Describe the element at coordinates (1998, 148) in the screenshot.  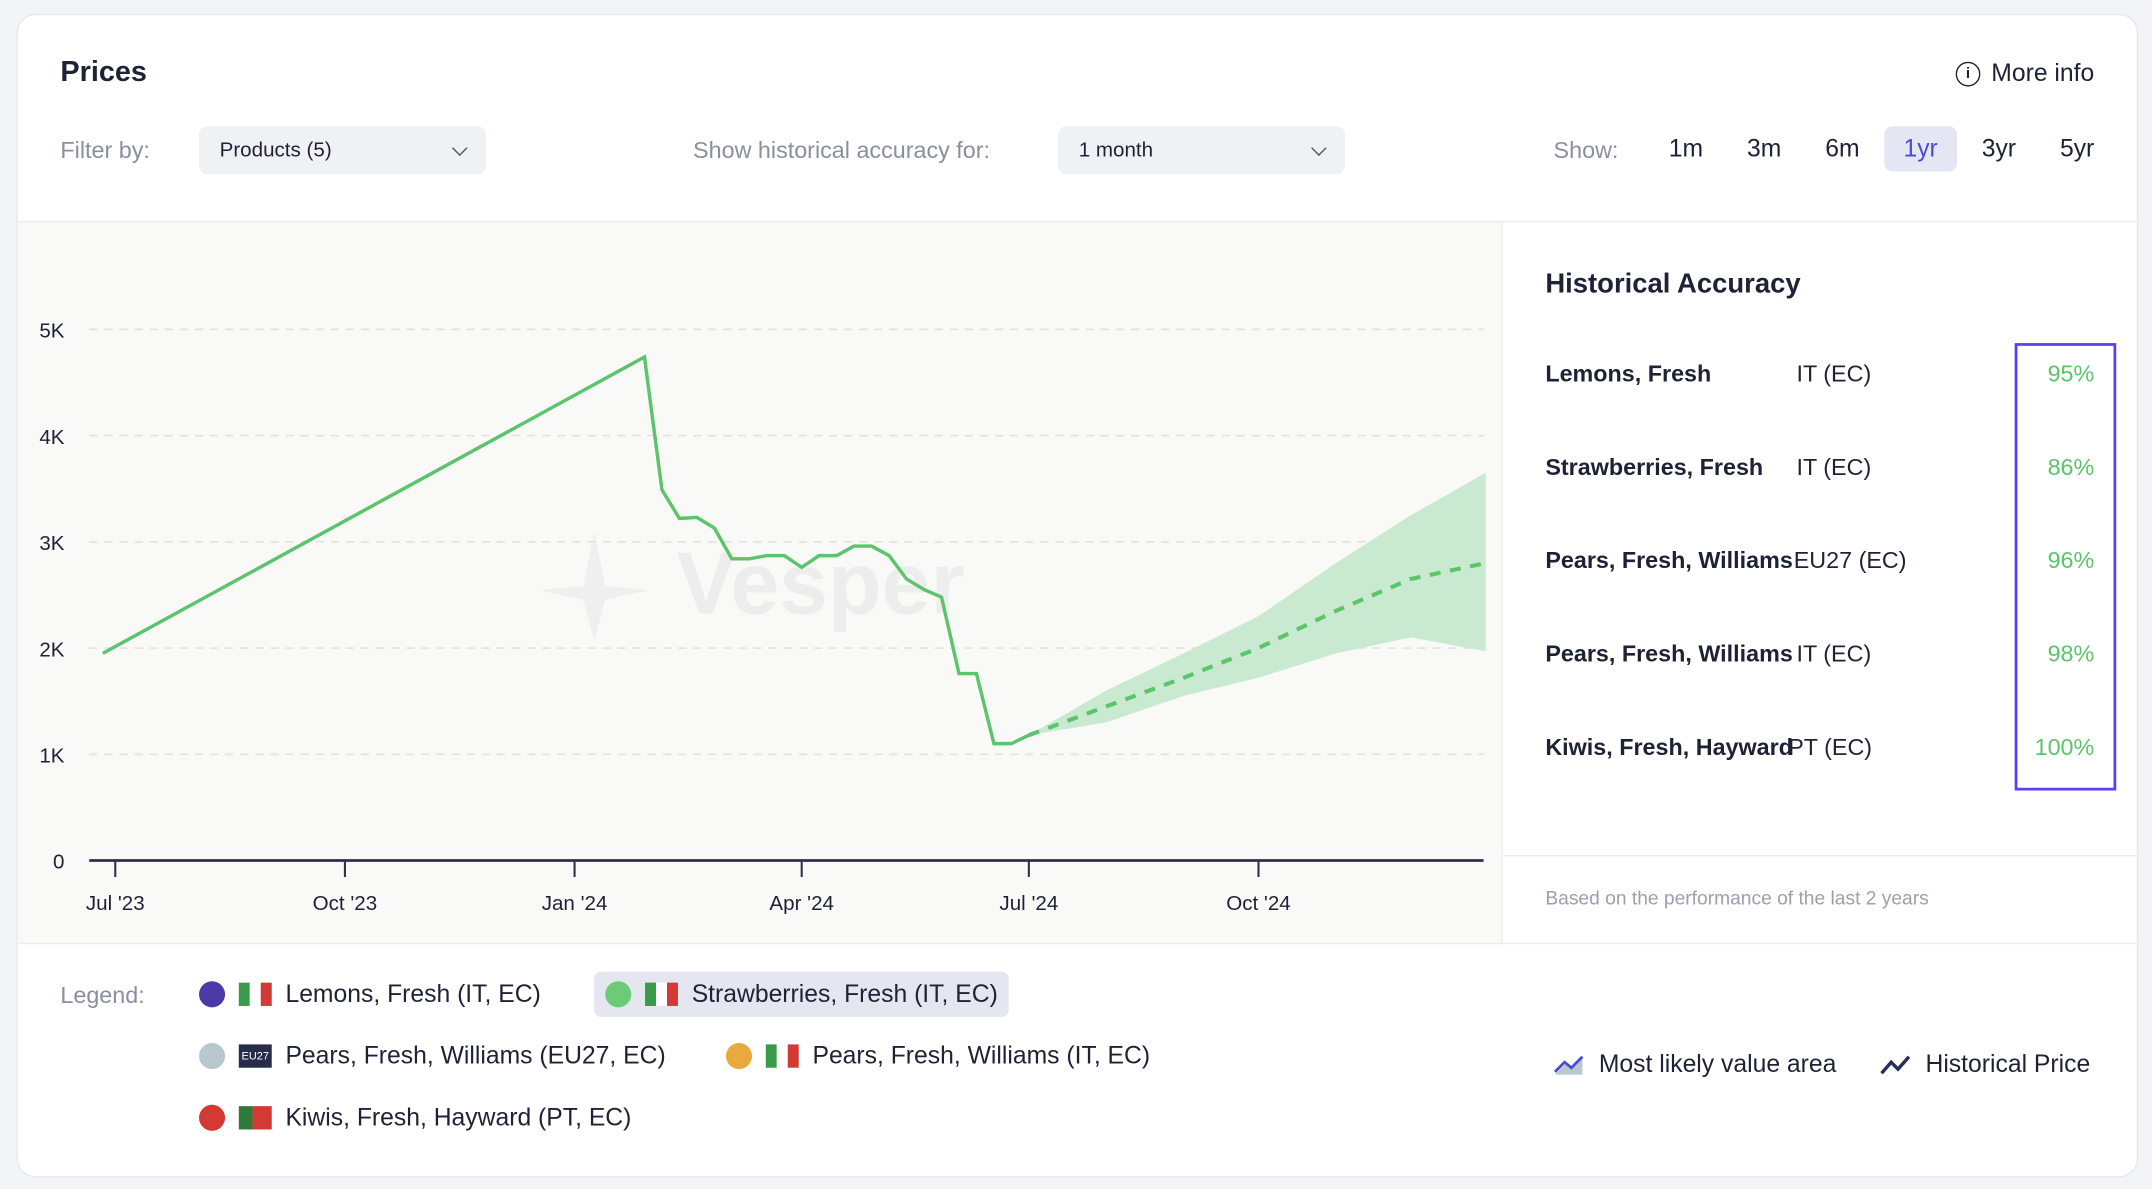
I see `range-tab-3yr: 3yr` at that location.